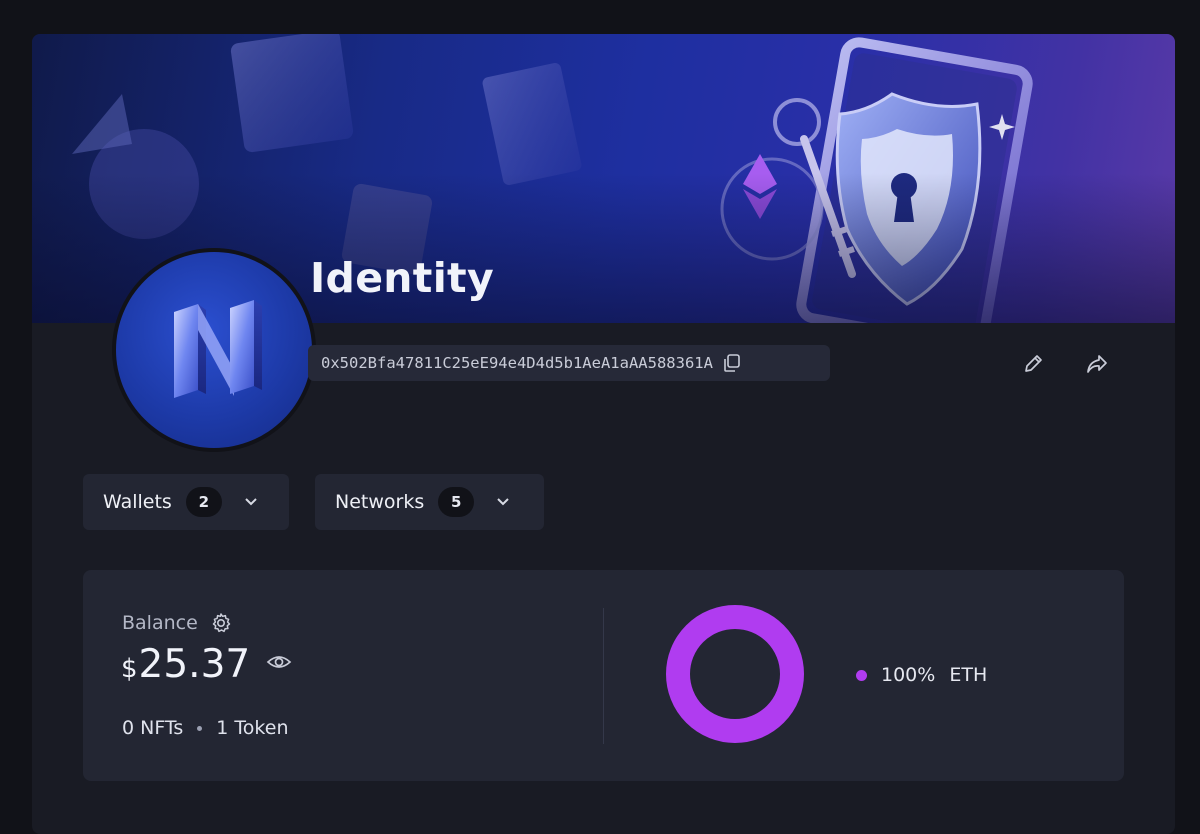 The width and height of the screenshot is (1200, 834). I want to click on wallets-dropdown: Wallets 2, so click(186, 502).